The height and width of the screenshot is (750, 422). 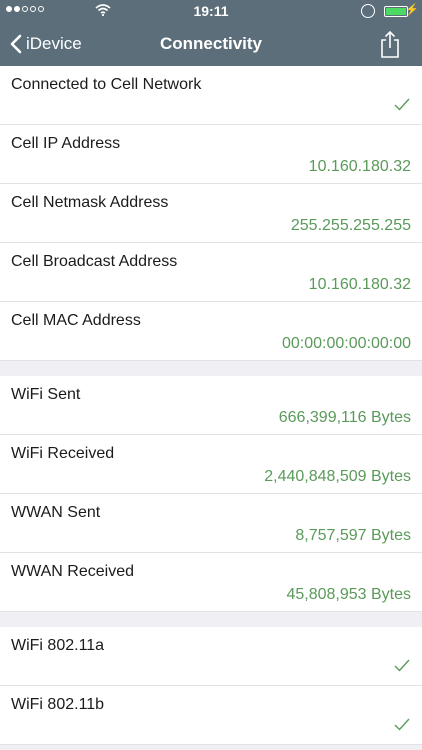 I want to click on row-label: WiFi 802.11b, so click(x=58, y=704).